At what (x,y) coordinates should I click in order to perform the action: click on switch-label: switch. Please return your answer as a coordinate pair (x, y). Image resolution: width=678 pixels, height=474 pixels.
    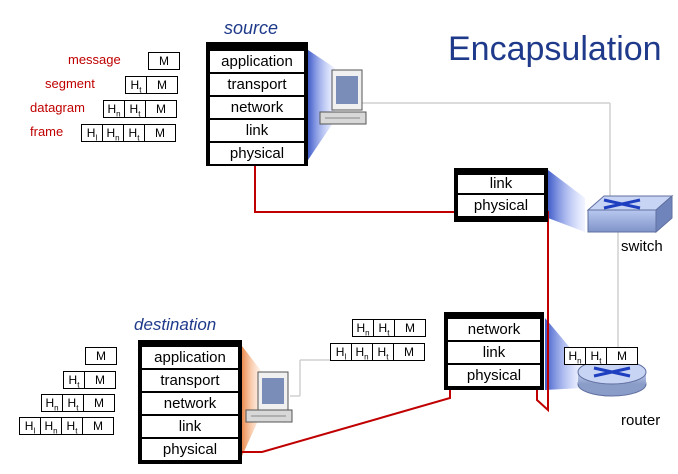
    Looking at the image, I should click on (642, 246).